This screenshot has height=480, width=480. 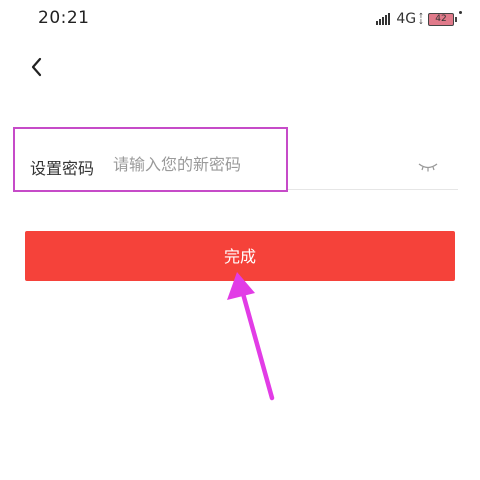 I want to click on status-icons: 4G ↑ ↓ 42, so click(x=419, y=19).